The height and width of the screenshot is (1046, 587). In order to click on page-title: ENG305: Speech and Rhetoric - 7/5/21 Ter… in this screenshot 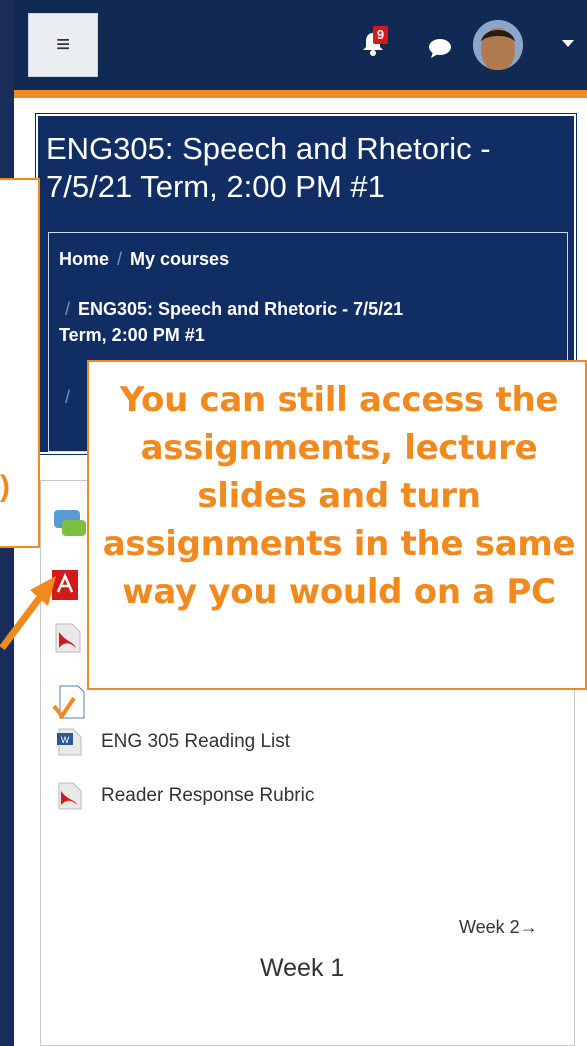, I will do `click(268, 167)`.